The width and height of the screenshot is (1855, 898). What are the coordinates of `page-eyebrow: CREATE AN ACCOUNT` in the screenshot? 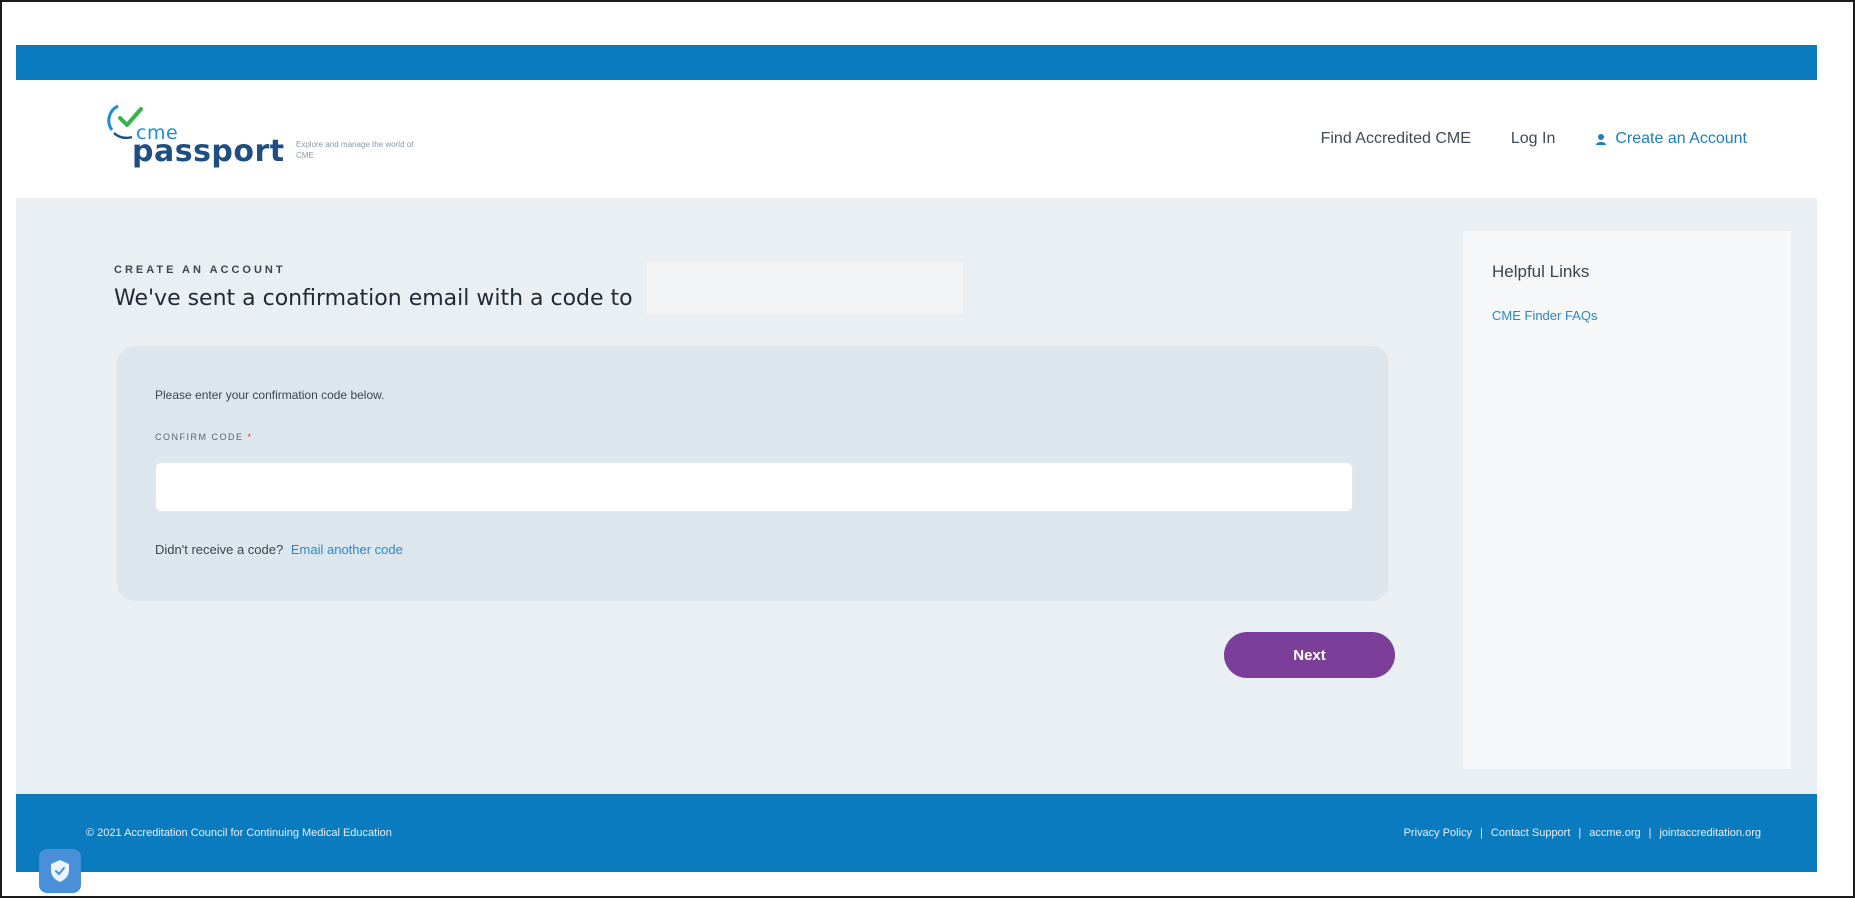 It's located at (200, 270).